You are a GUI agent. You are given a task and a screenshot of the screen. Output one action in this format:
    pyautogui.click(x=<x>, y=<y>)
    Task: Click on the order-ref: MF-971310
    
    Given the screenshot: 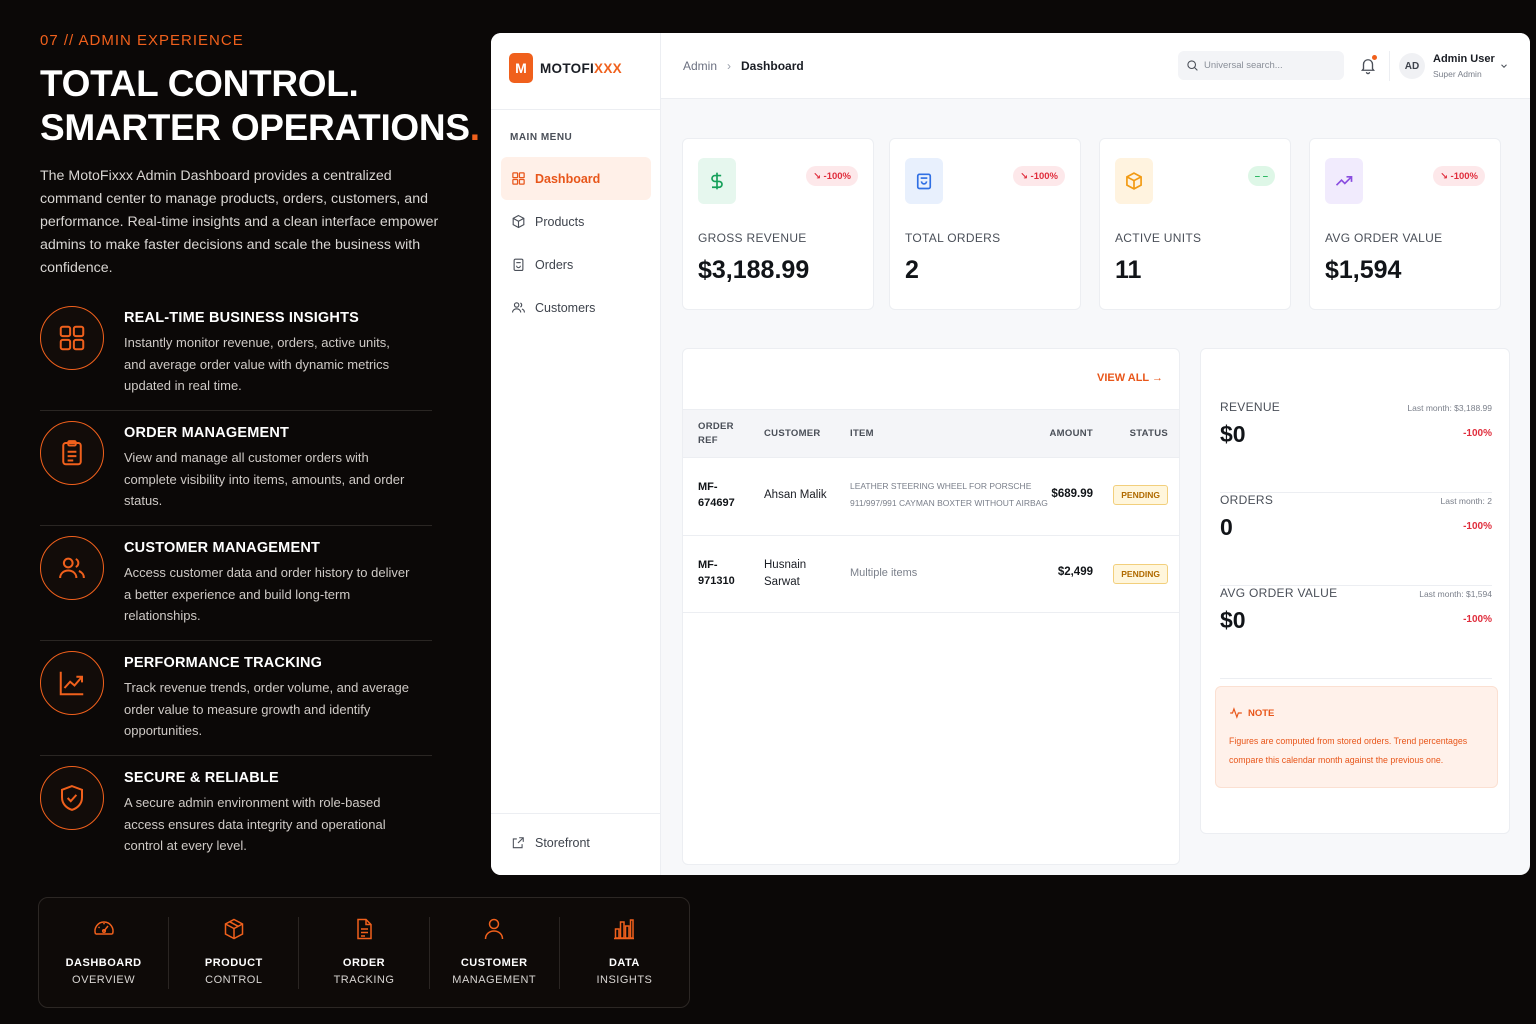 What is the action you would take?
    pyautogui.click(x=722, y=573)
    